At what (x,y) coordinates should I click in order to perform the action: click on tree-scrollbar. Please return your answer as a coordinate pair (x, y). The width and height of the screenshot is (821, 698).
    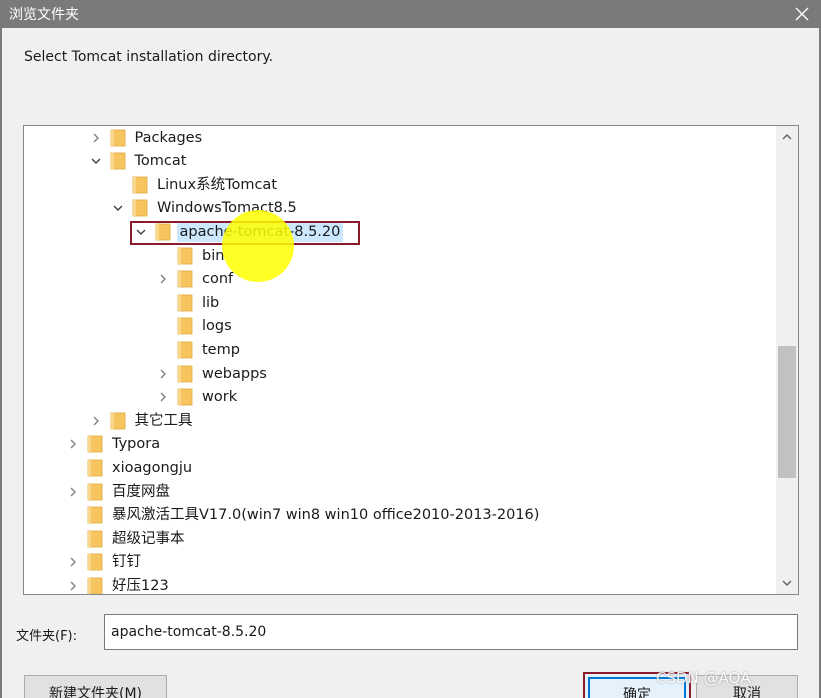
    Looking at the image, I should click on (787, 360).